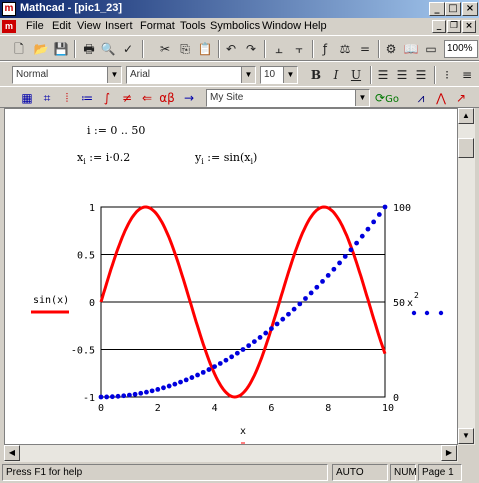 This screenshot has height=483, width=479. Describe the element at coordinates (86, 256) in the screenshot. I see `left-tick-label: 0.5` at that location.